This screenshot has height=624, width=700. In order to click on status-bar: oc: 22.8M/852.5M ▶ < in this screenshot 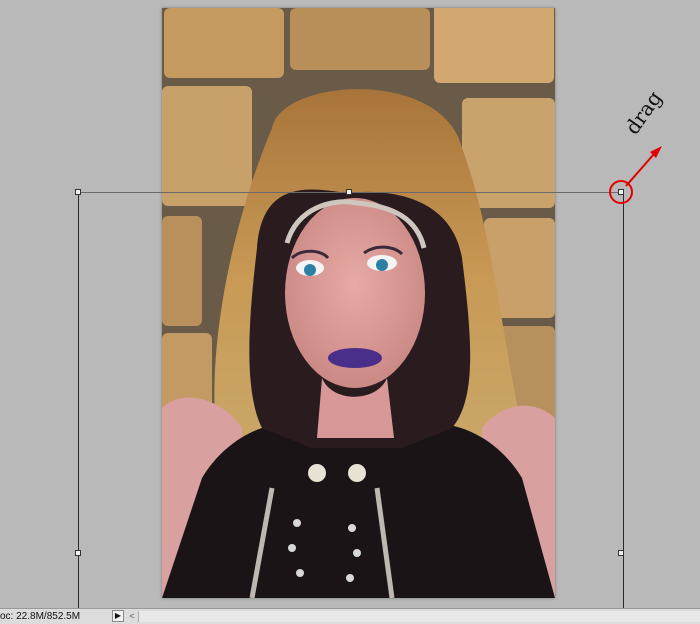, I will do `click(350, 616)`.